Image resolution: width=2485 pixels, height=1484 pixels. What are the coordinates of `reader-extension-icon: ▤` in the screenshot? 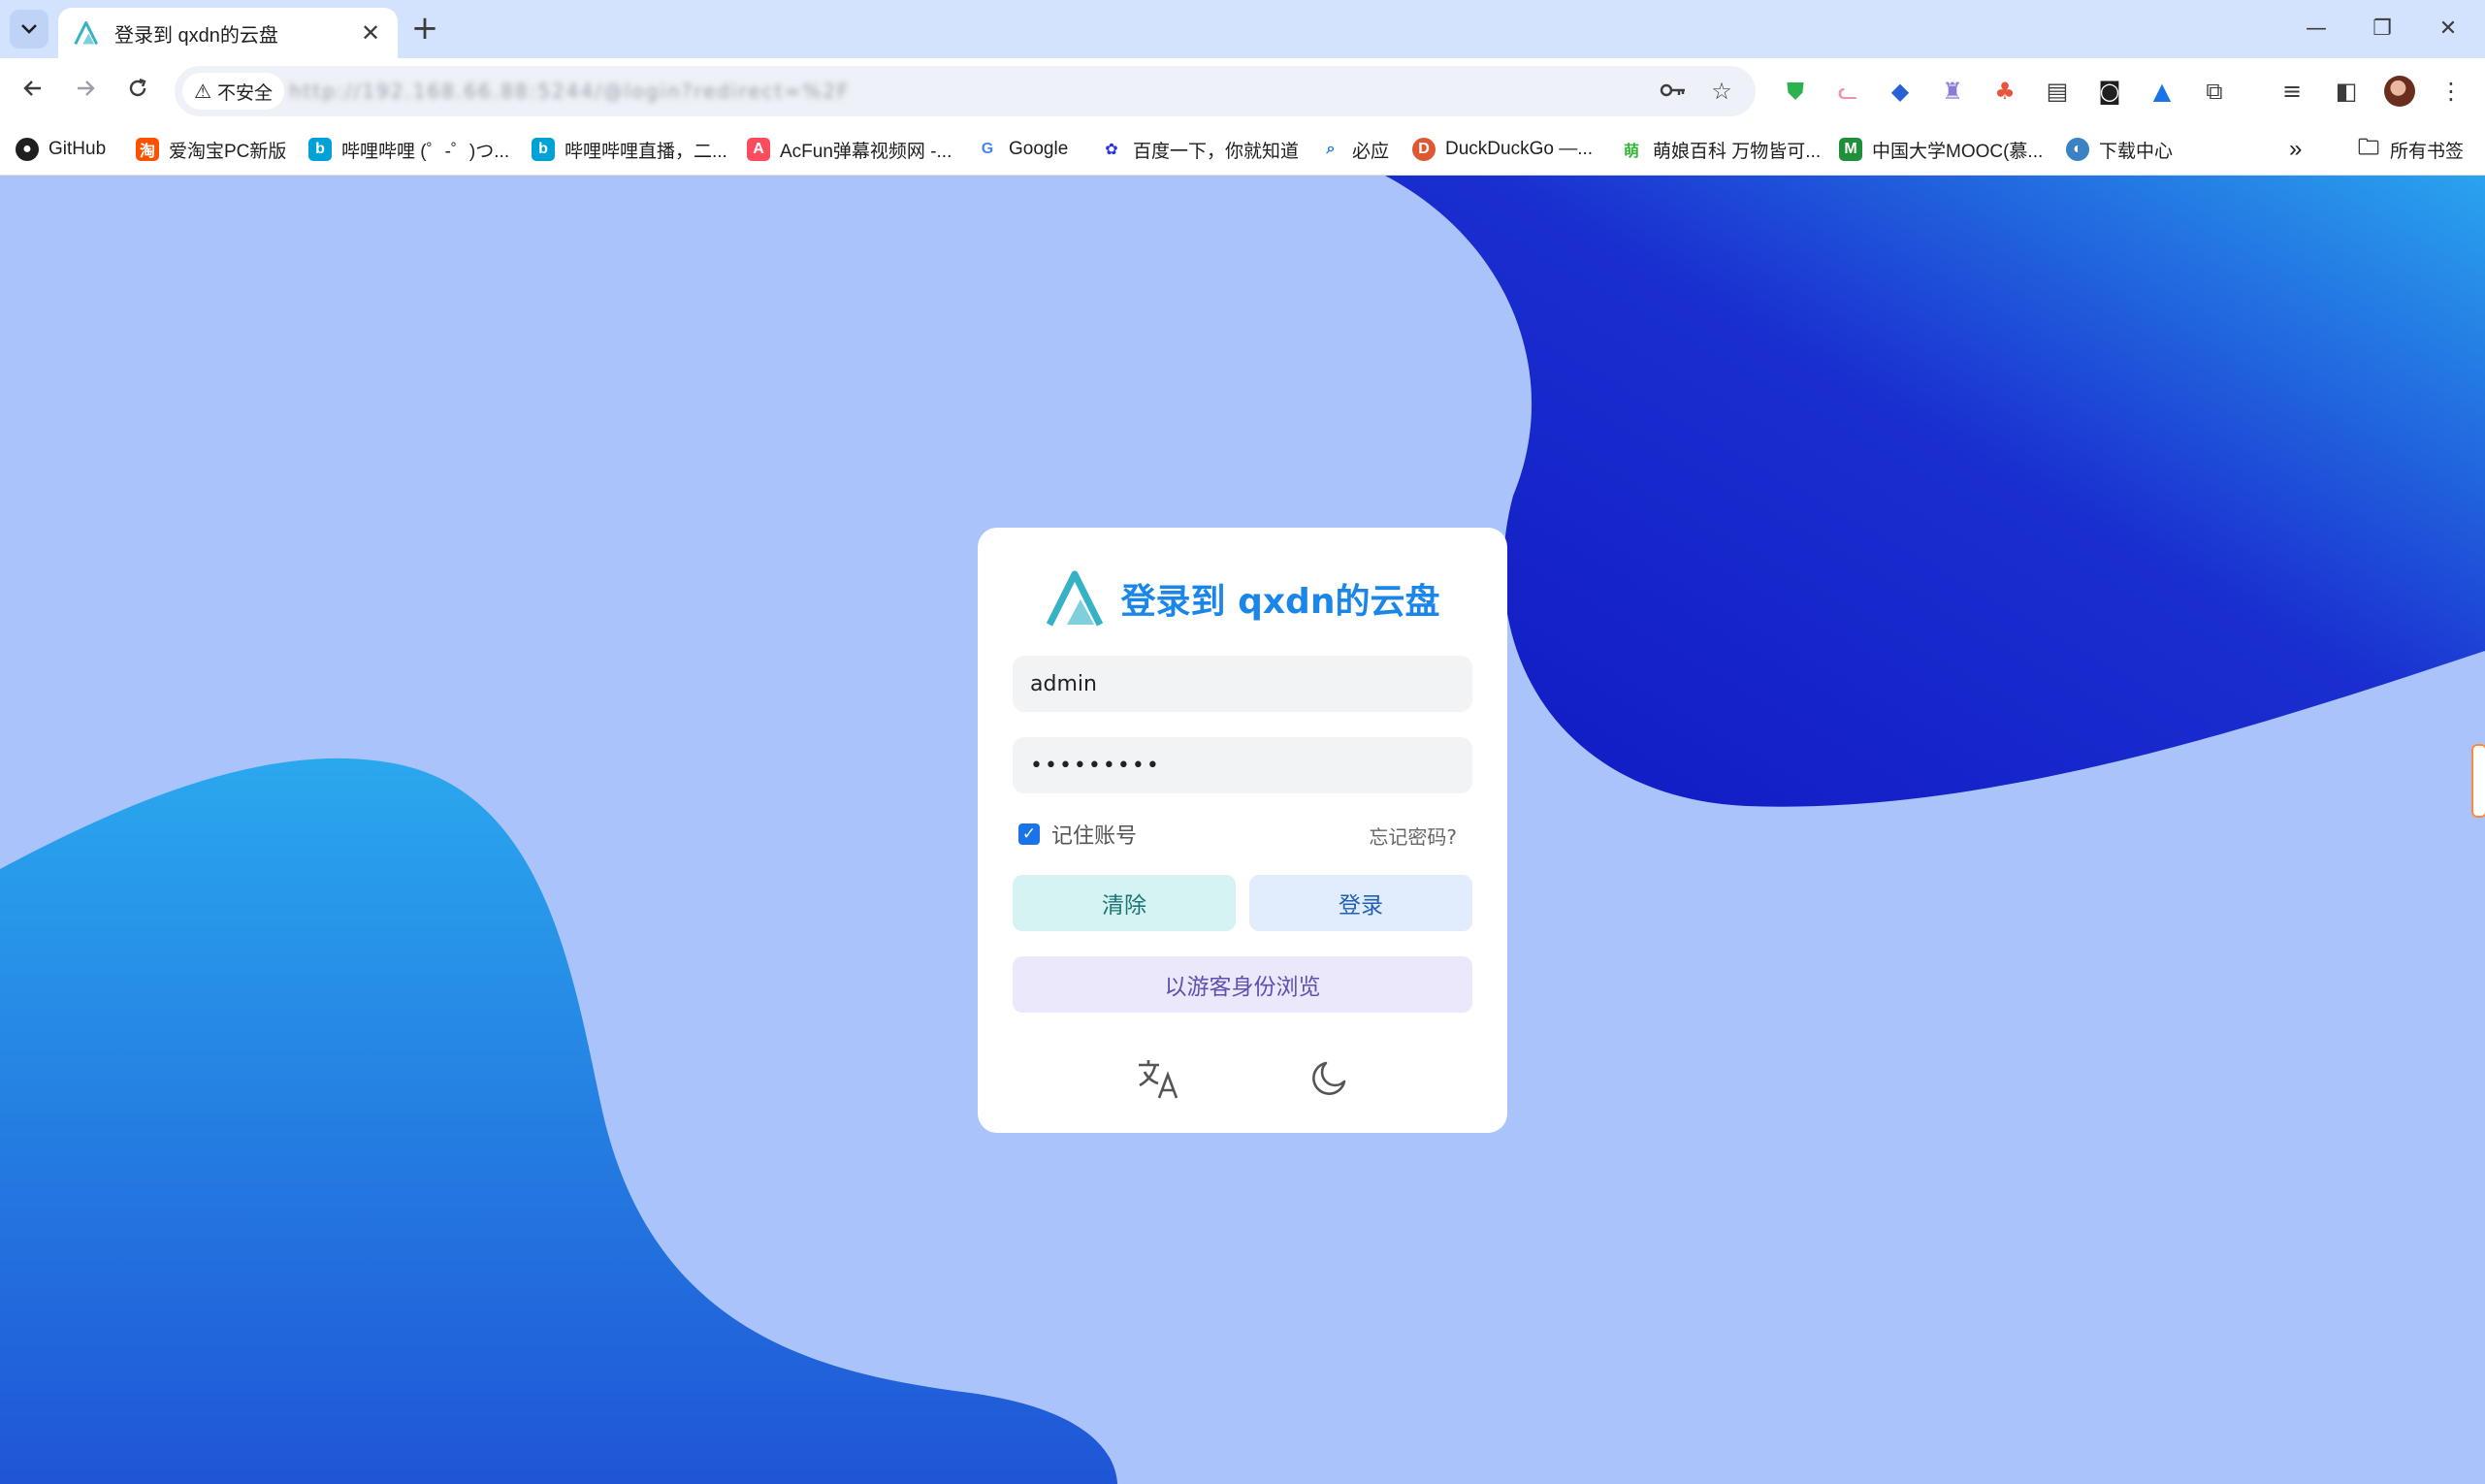 It's located at (2057, 91).